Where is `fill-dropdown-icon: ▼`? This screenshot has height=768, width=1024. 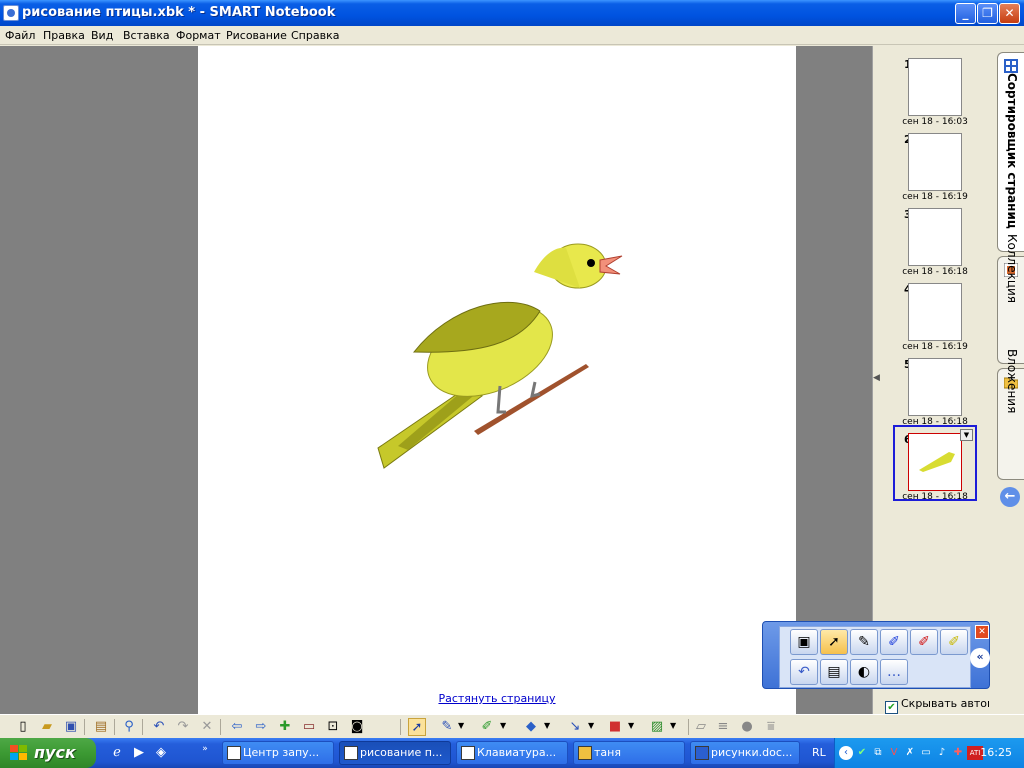 fill-dropdown-icon: ▼ is located at coordinates (673, 725).